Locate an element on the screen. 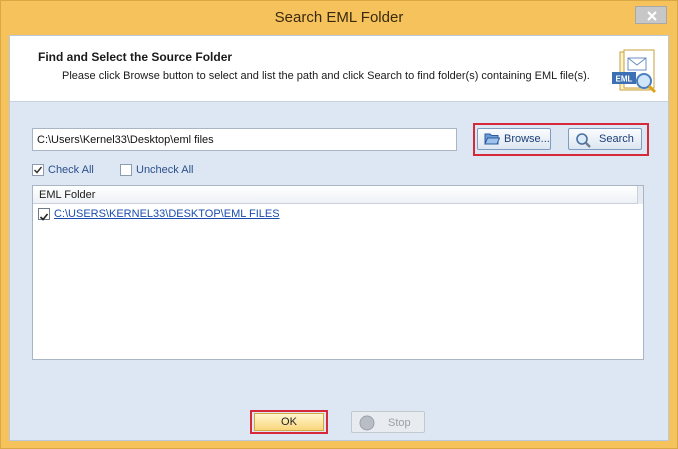 Image resolution: width=678 pixels, height=449 pixels. close-icon is located at coordinates (652, 16).